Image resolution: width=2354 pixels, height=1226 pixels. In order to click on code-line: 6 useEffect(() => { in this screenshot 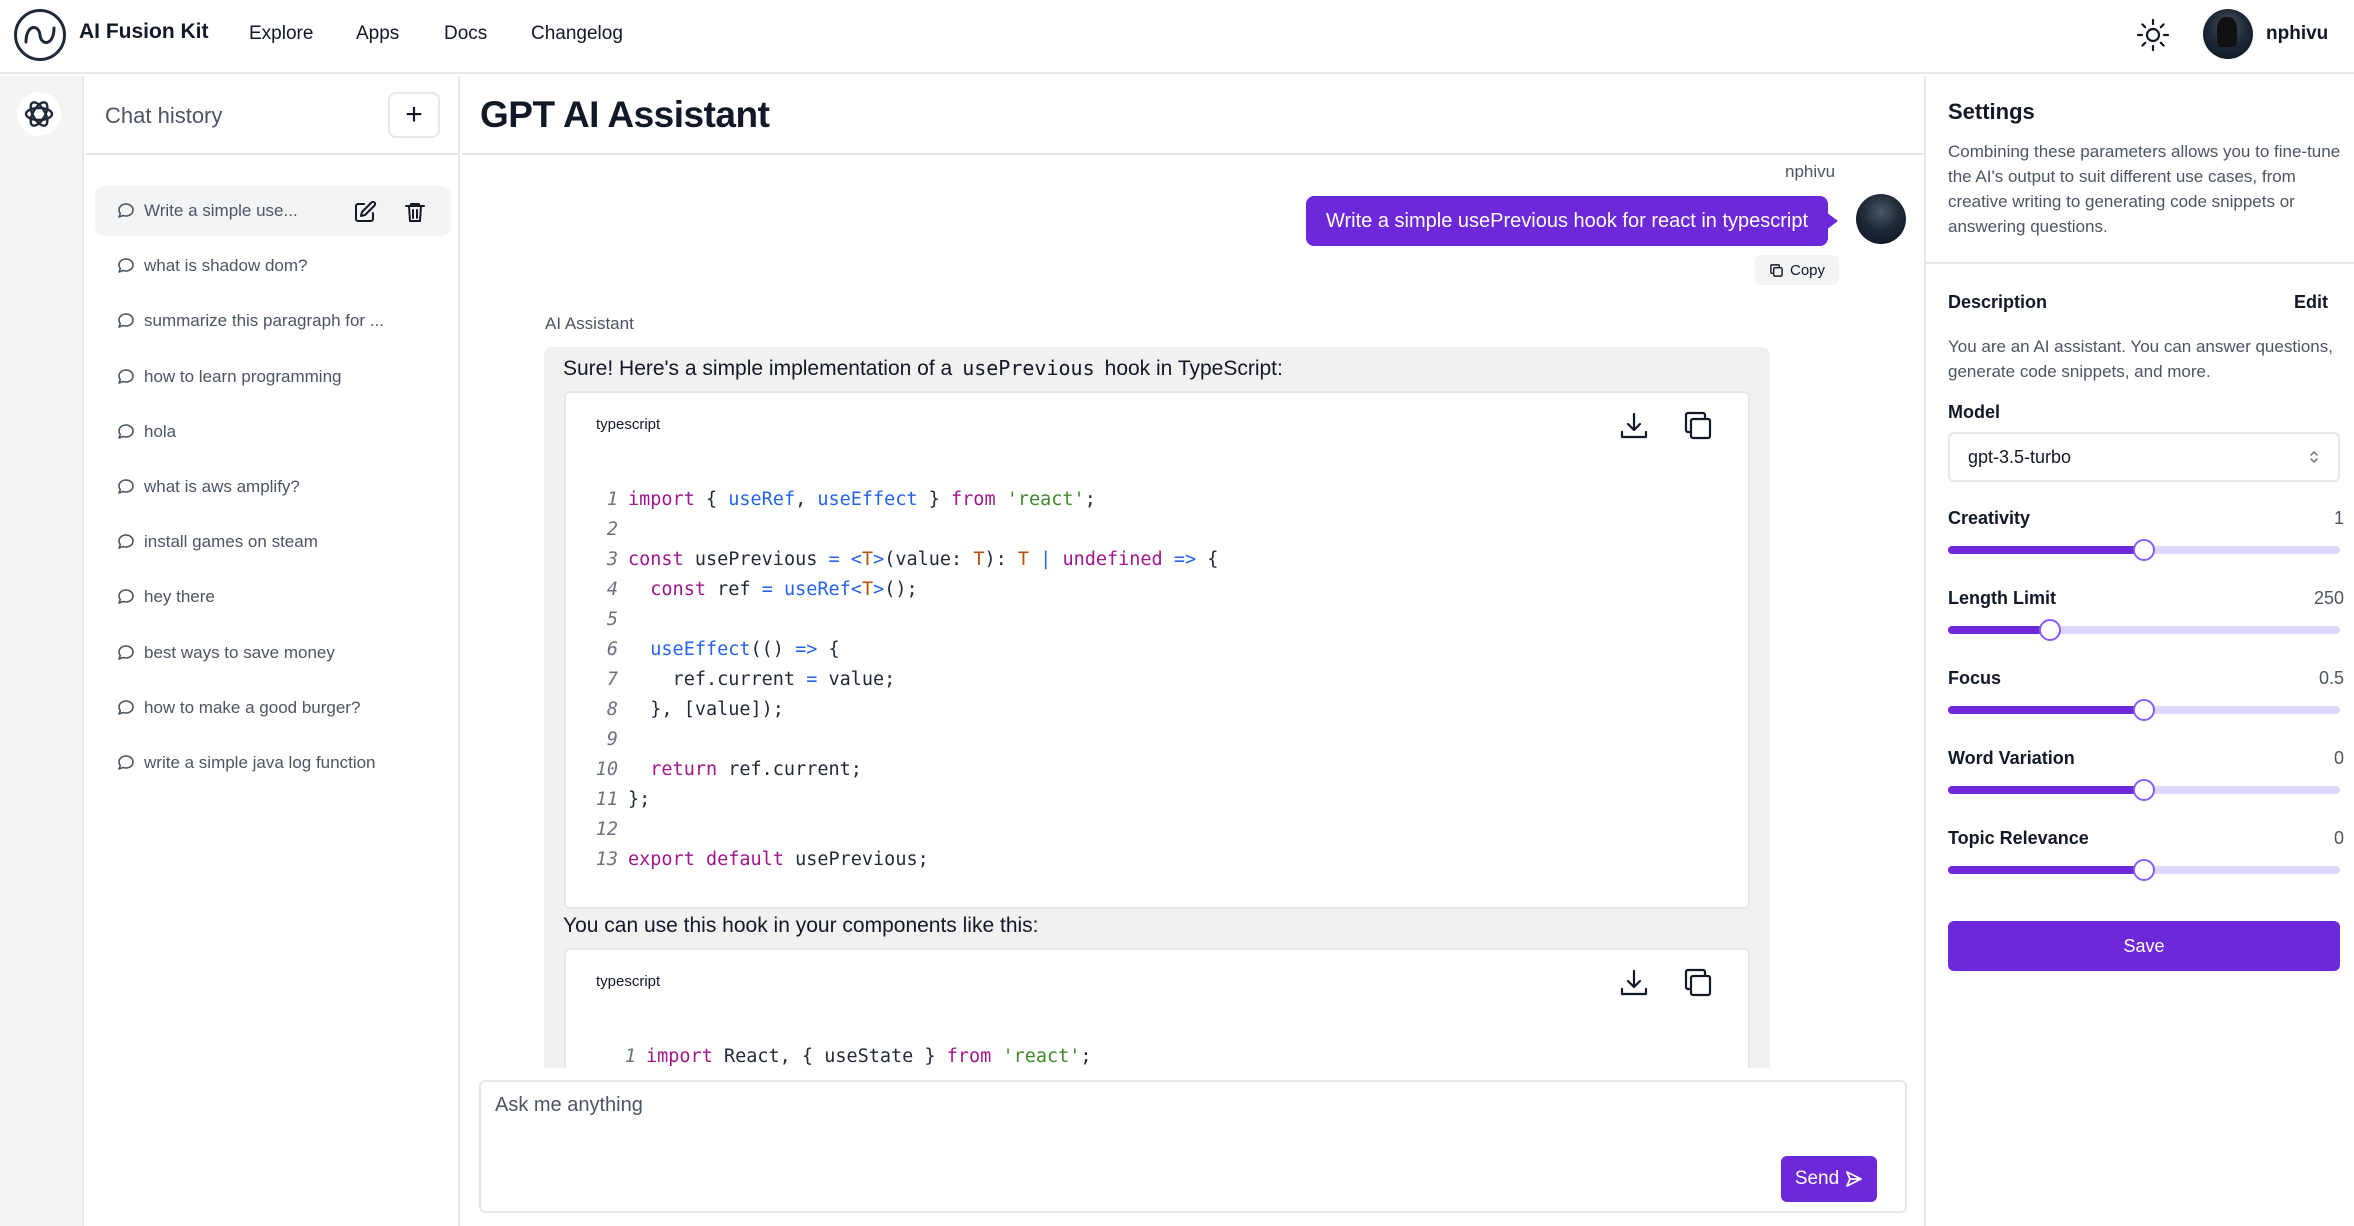, I will do `click(902, 650)`.